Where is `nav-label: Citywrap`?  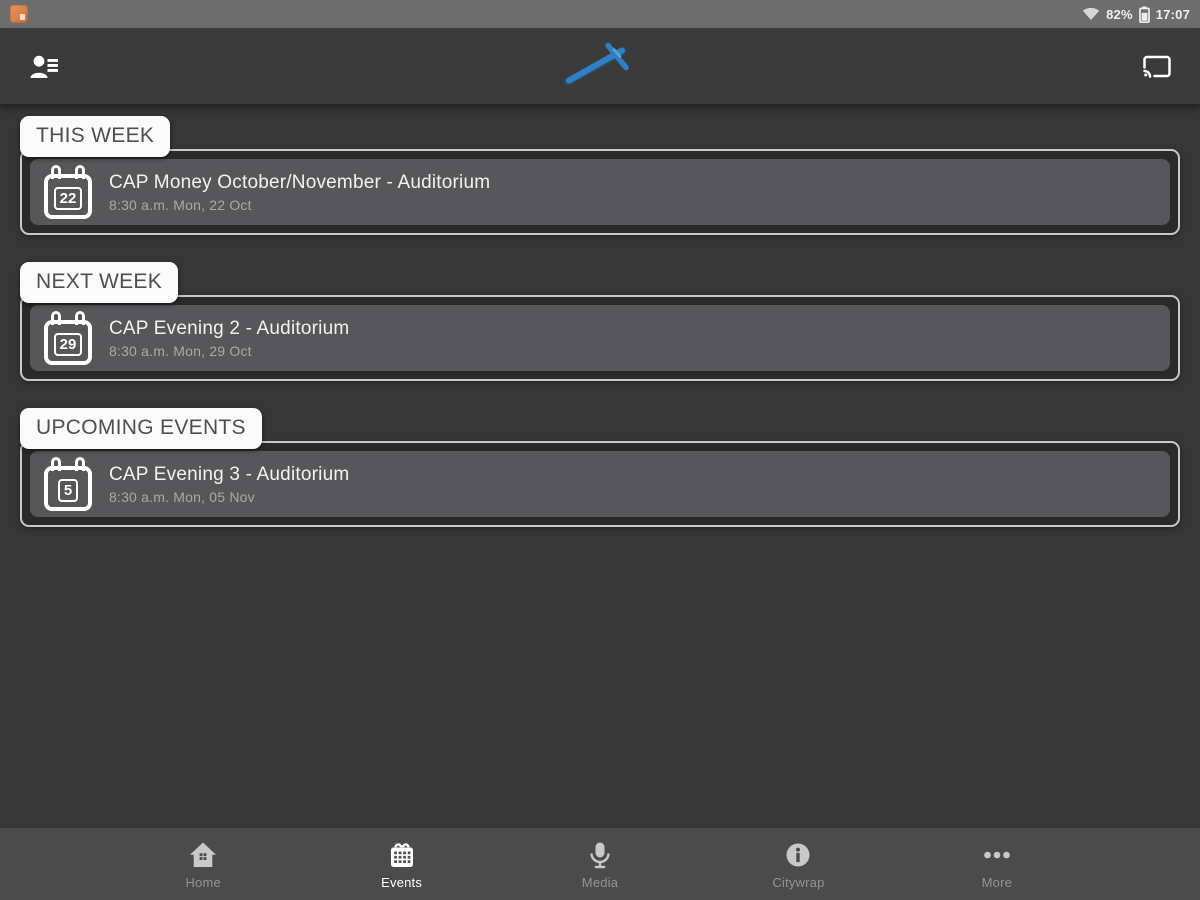 nav-label: Citywrap is located at coordinates (798, 882).